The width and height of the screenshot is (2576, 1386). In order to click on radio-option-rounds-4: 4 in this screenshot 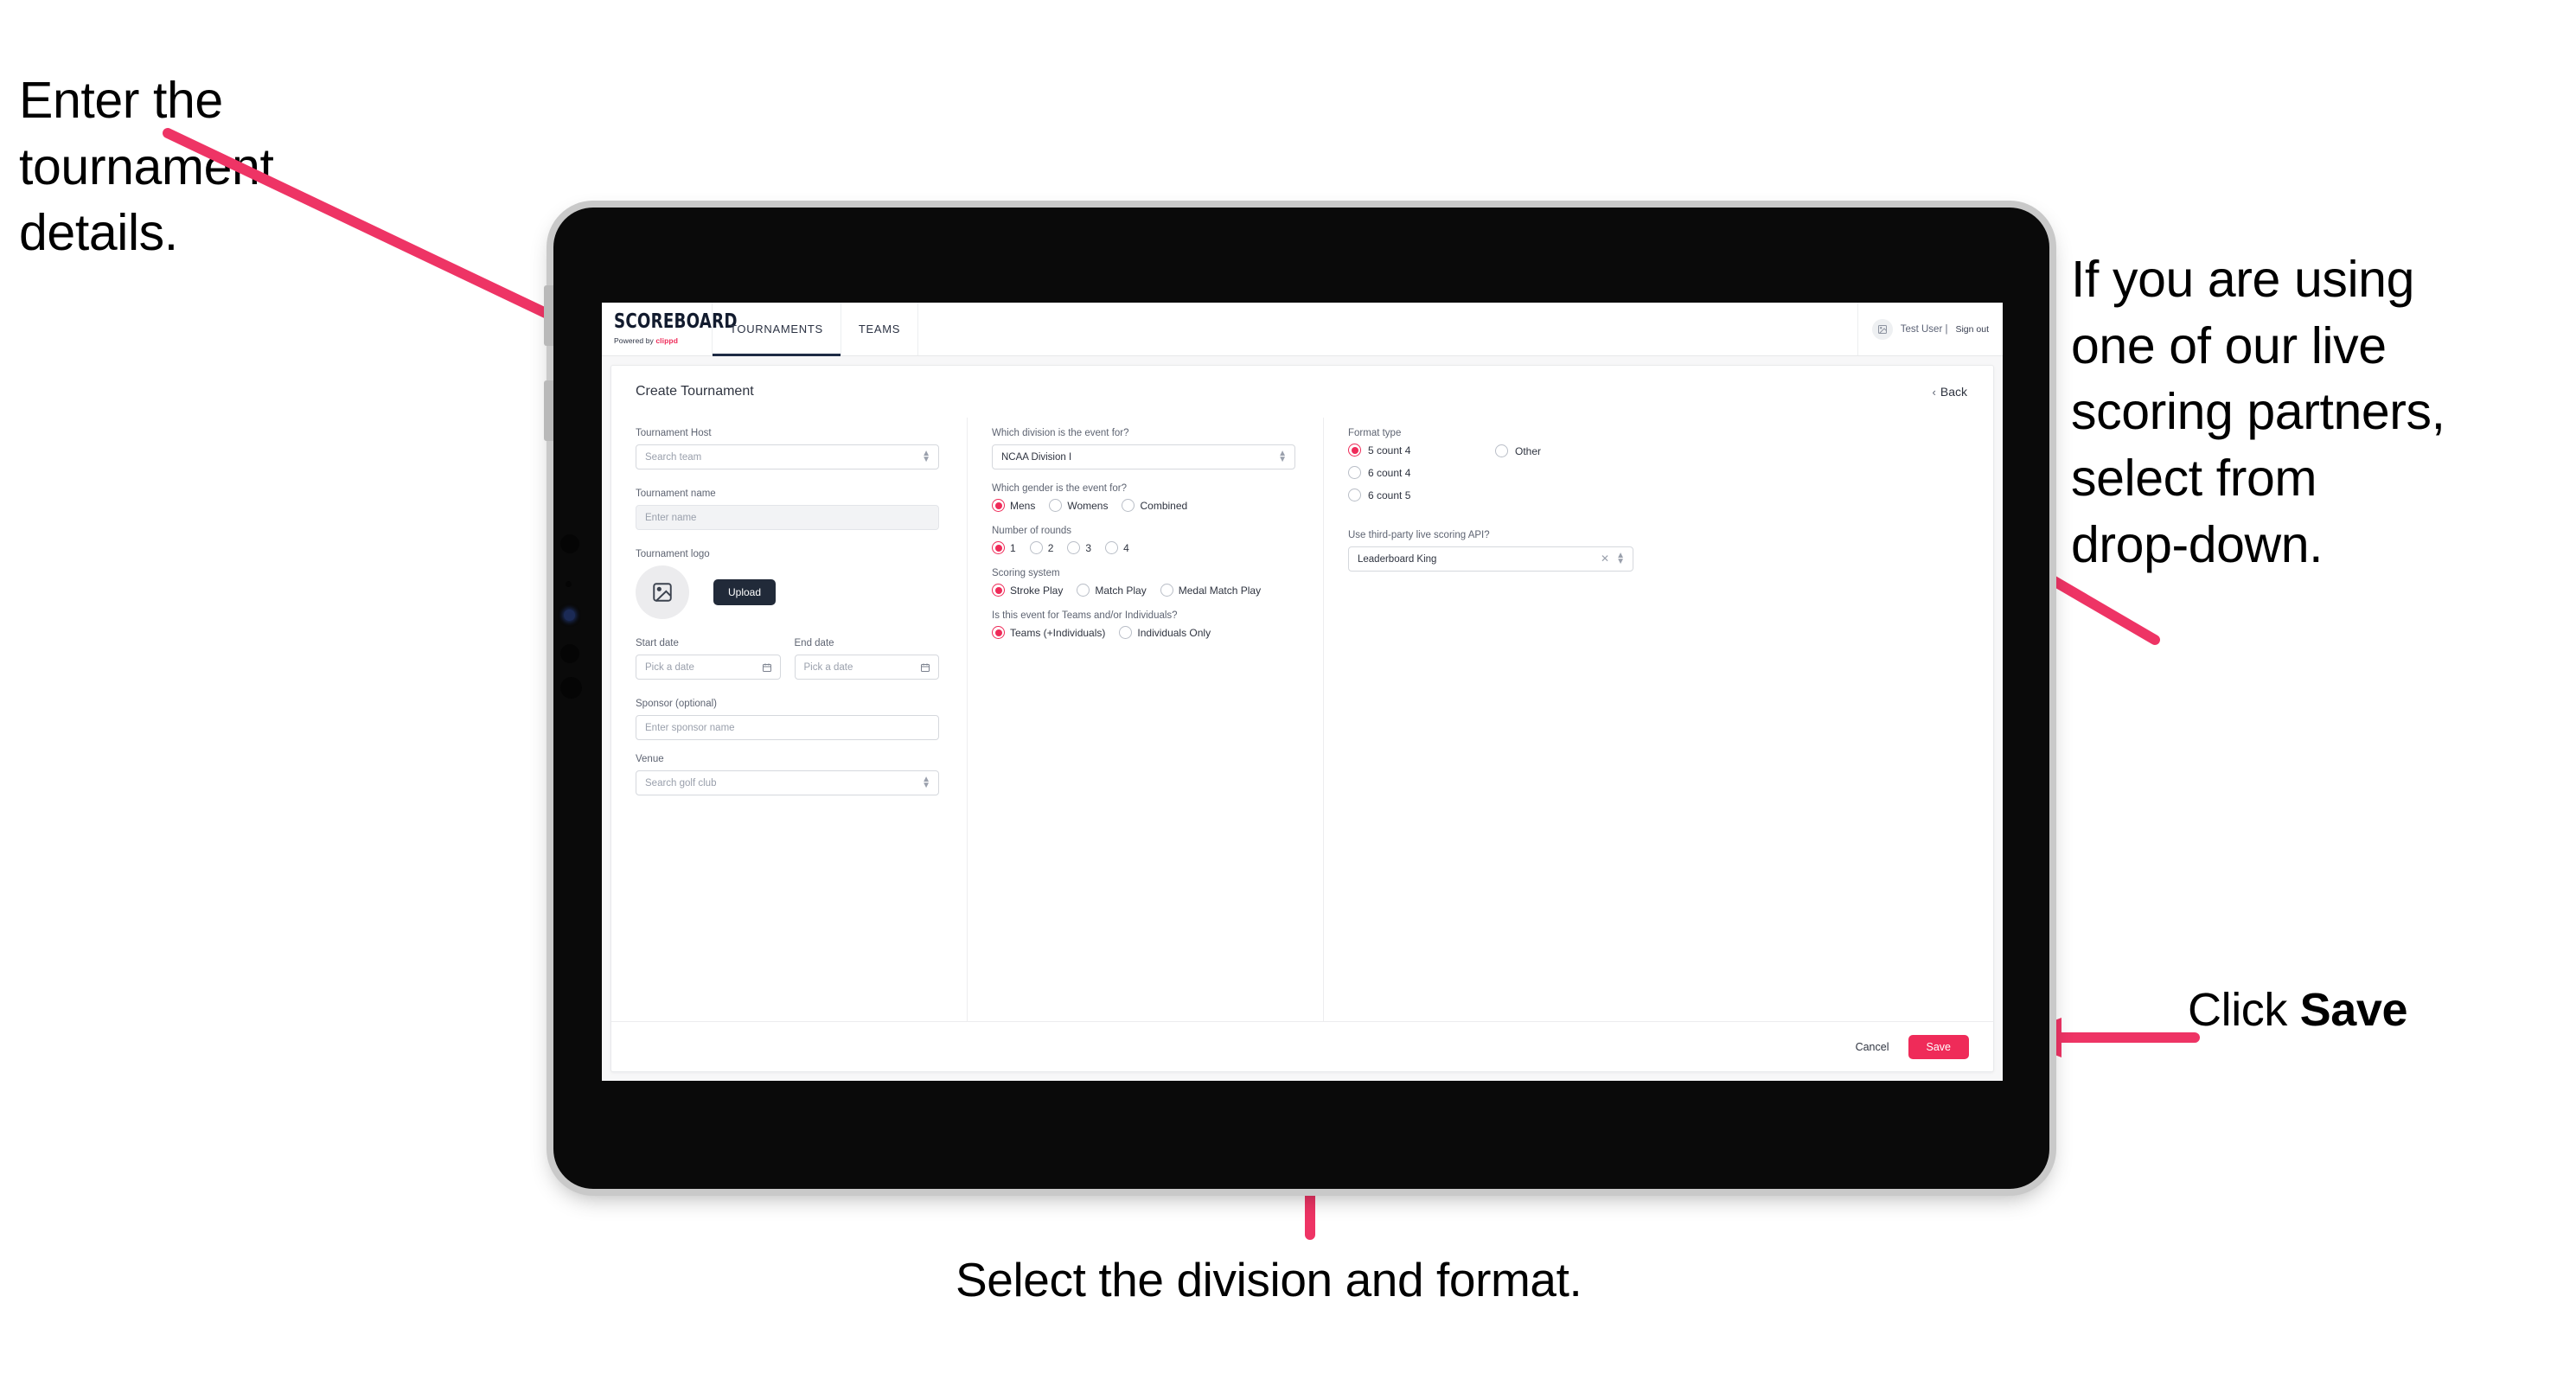, I will do `click(1117, 547)`.